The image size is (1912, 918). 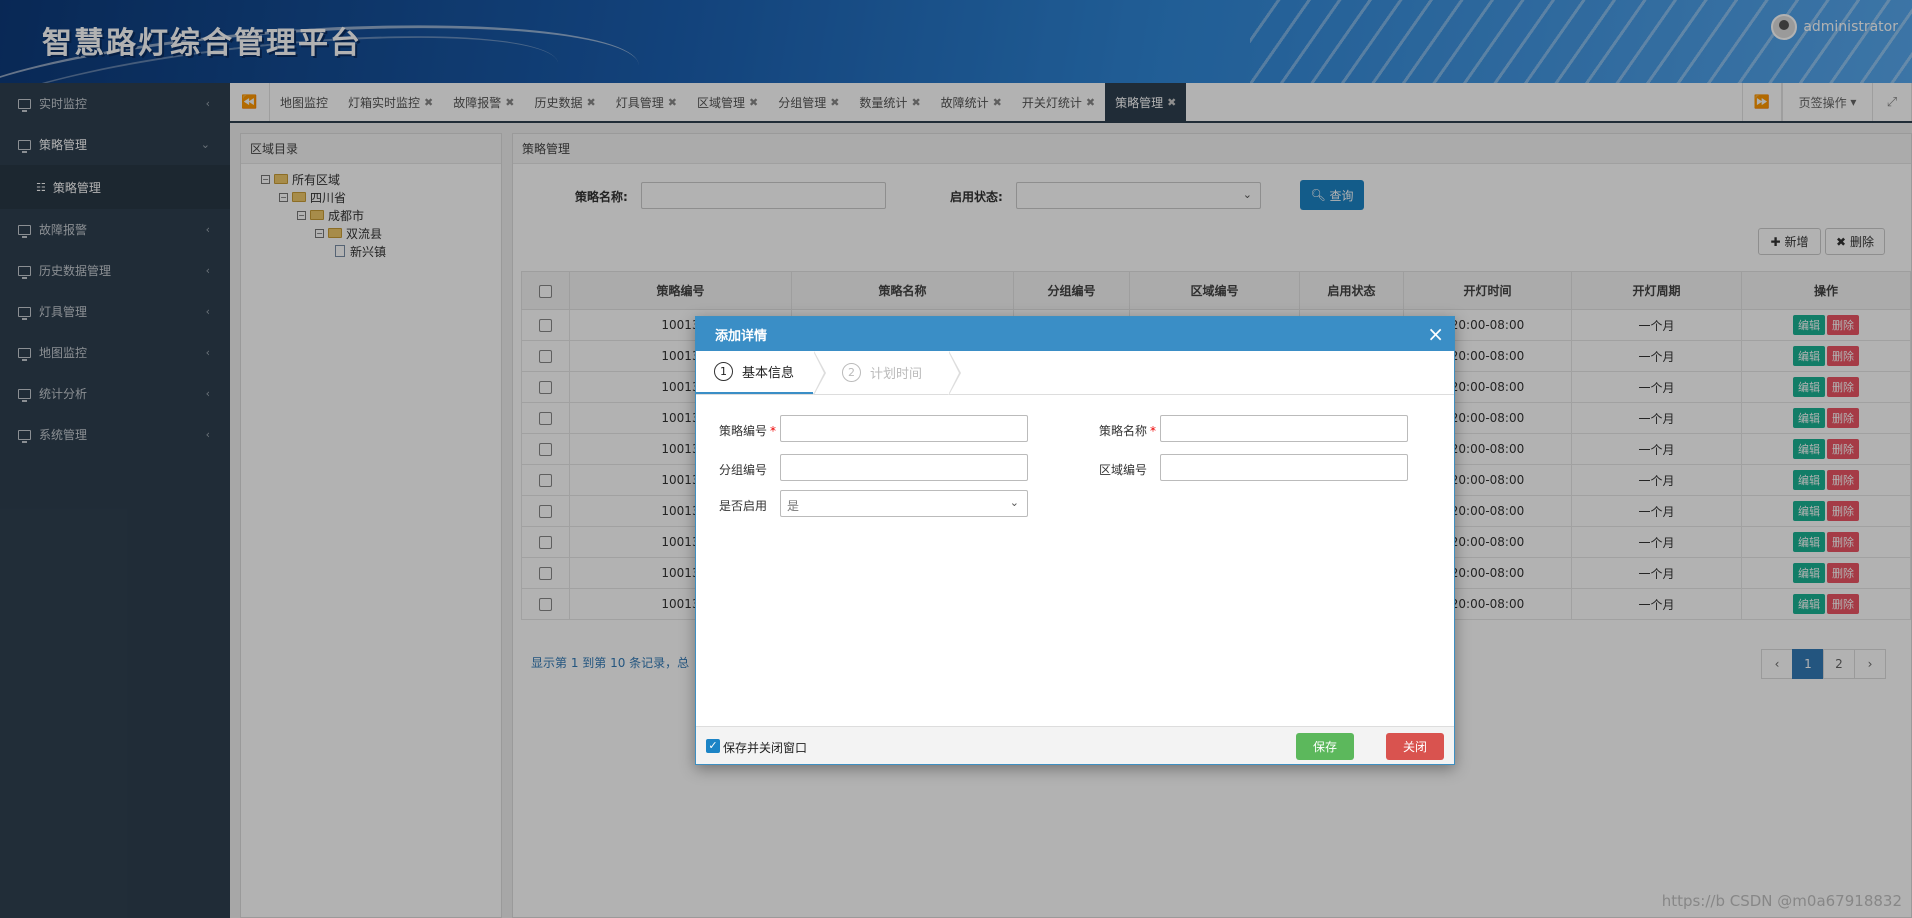 What do you see at coordinates (1415, 746) in the screenshot?
I see `close-button: 关闭` at bounding box center [1415, 746].